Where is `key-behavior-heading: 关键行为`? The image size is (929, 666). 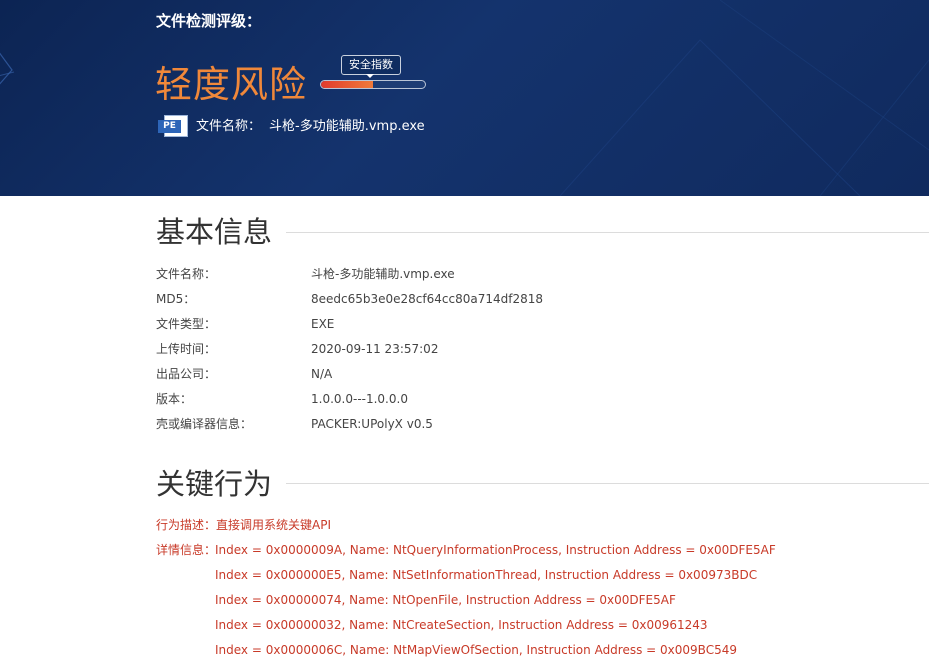 key-behavior-heading: 关键行为 is located at coordinates (214, 484).